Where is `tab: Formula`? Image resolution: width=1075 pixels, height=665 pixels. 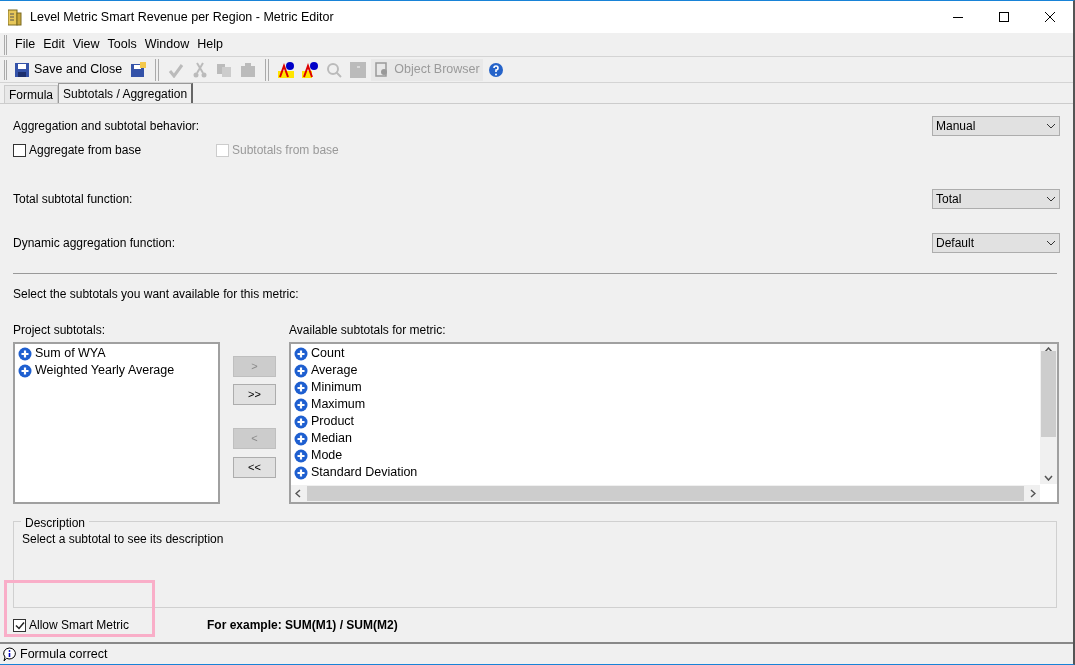 tab: Formula is located at coordinates (31, 94).